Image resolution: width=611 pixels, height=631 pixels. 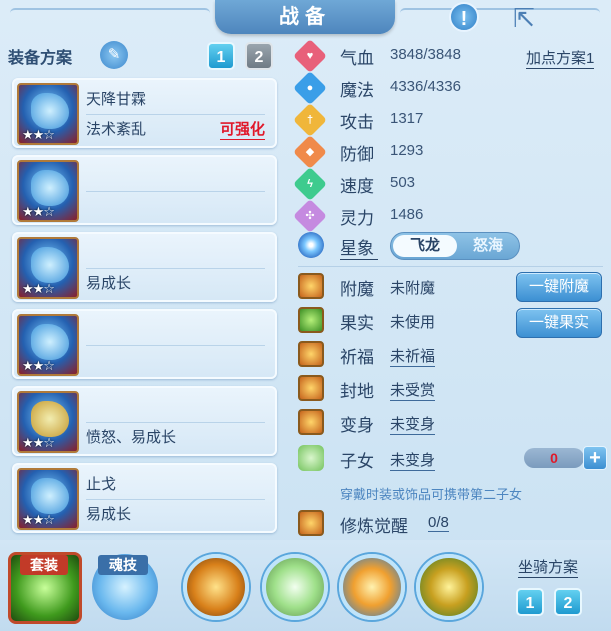 I want to click on one-click-fruit-button: 一键果实, so click(x=559, y=323).